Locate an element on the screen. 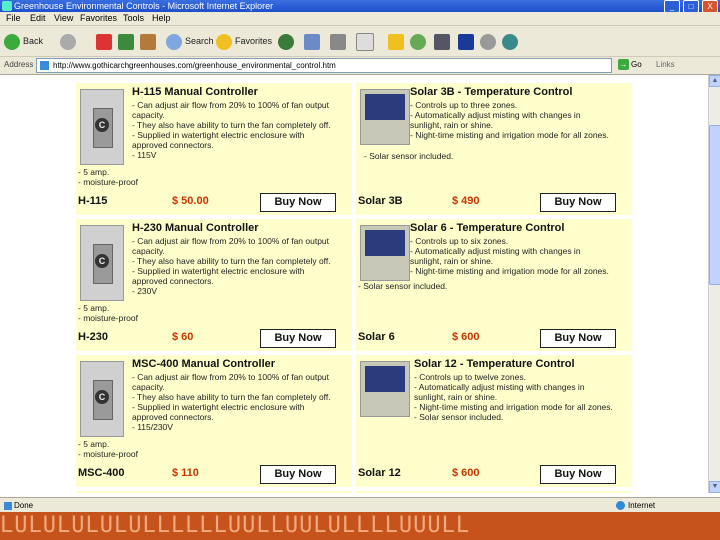 This screenshot has height=540, width=720. product-price: $ 60 is located at coordinates (183, 337).